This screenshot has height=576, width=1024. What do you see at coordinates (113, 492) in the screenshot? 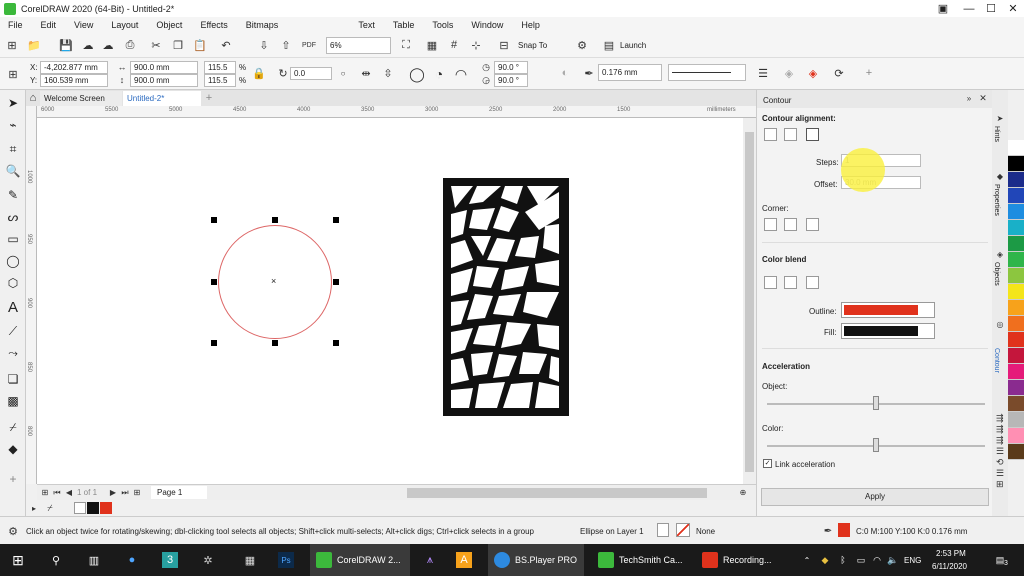
I see `next-page-icon: ▶` at bounding box center [113, 492].